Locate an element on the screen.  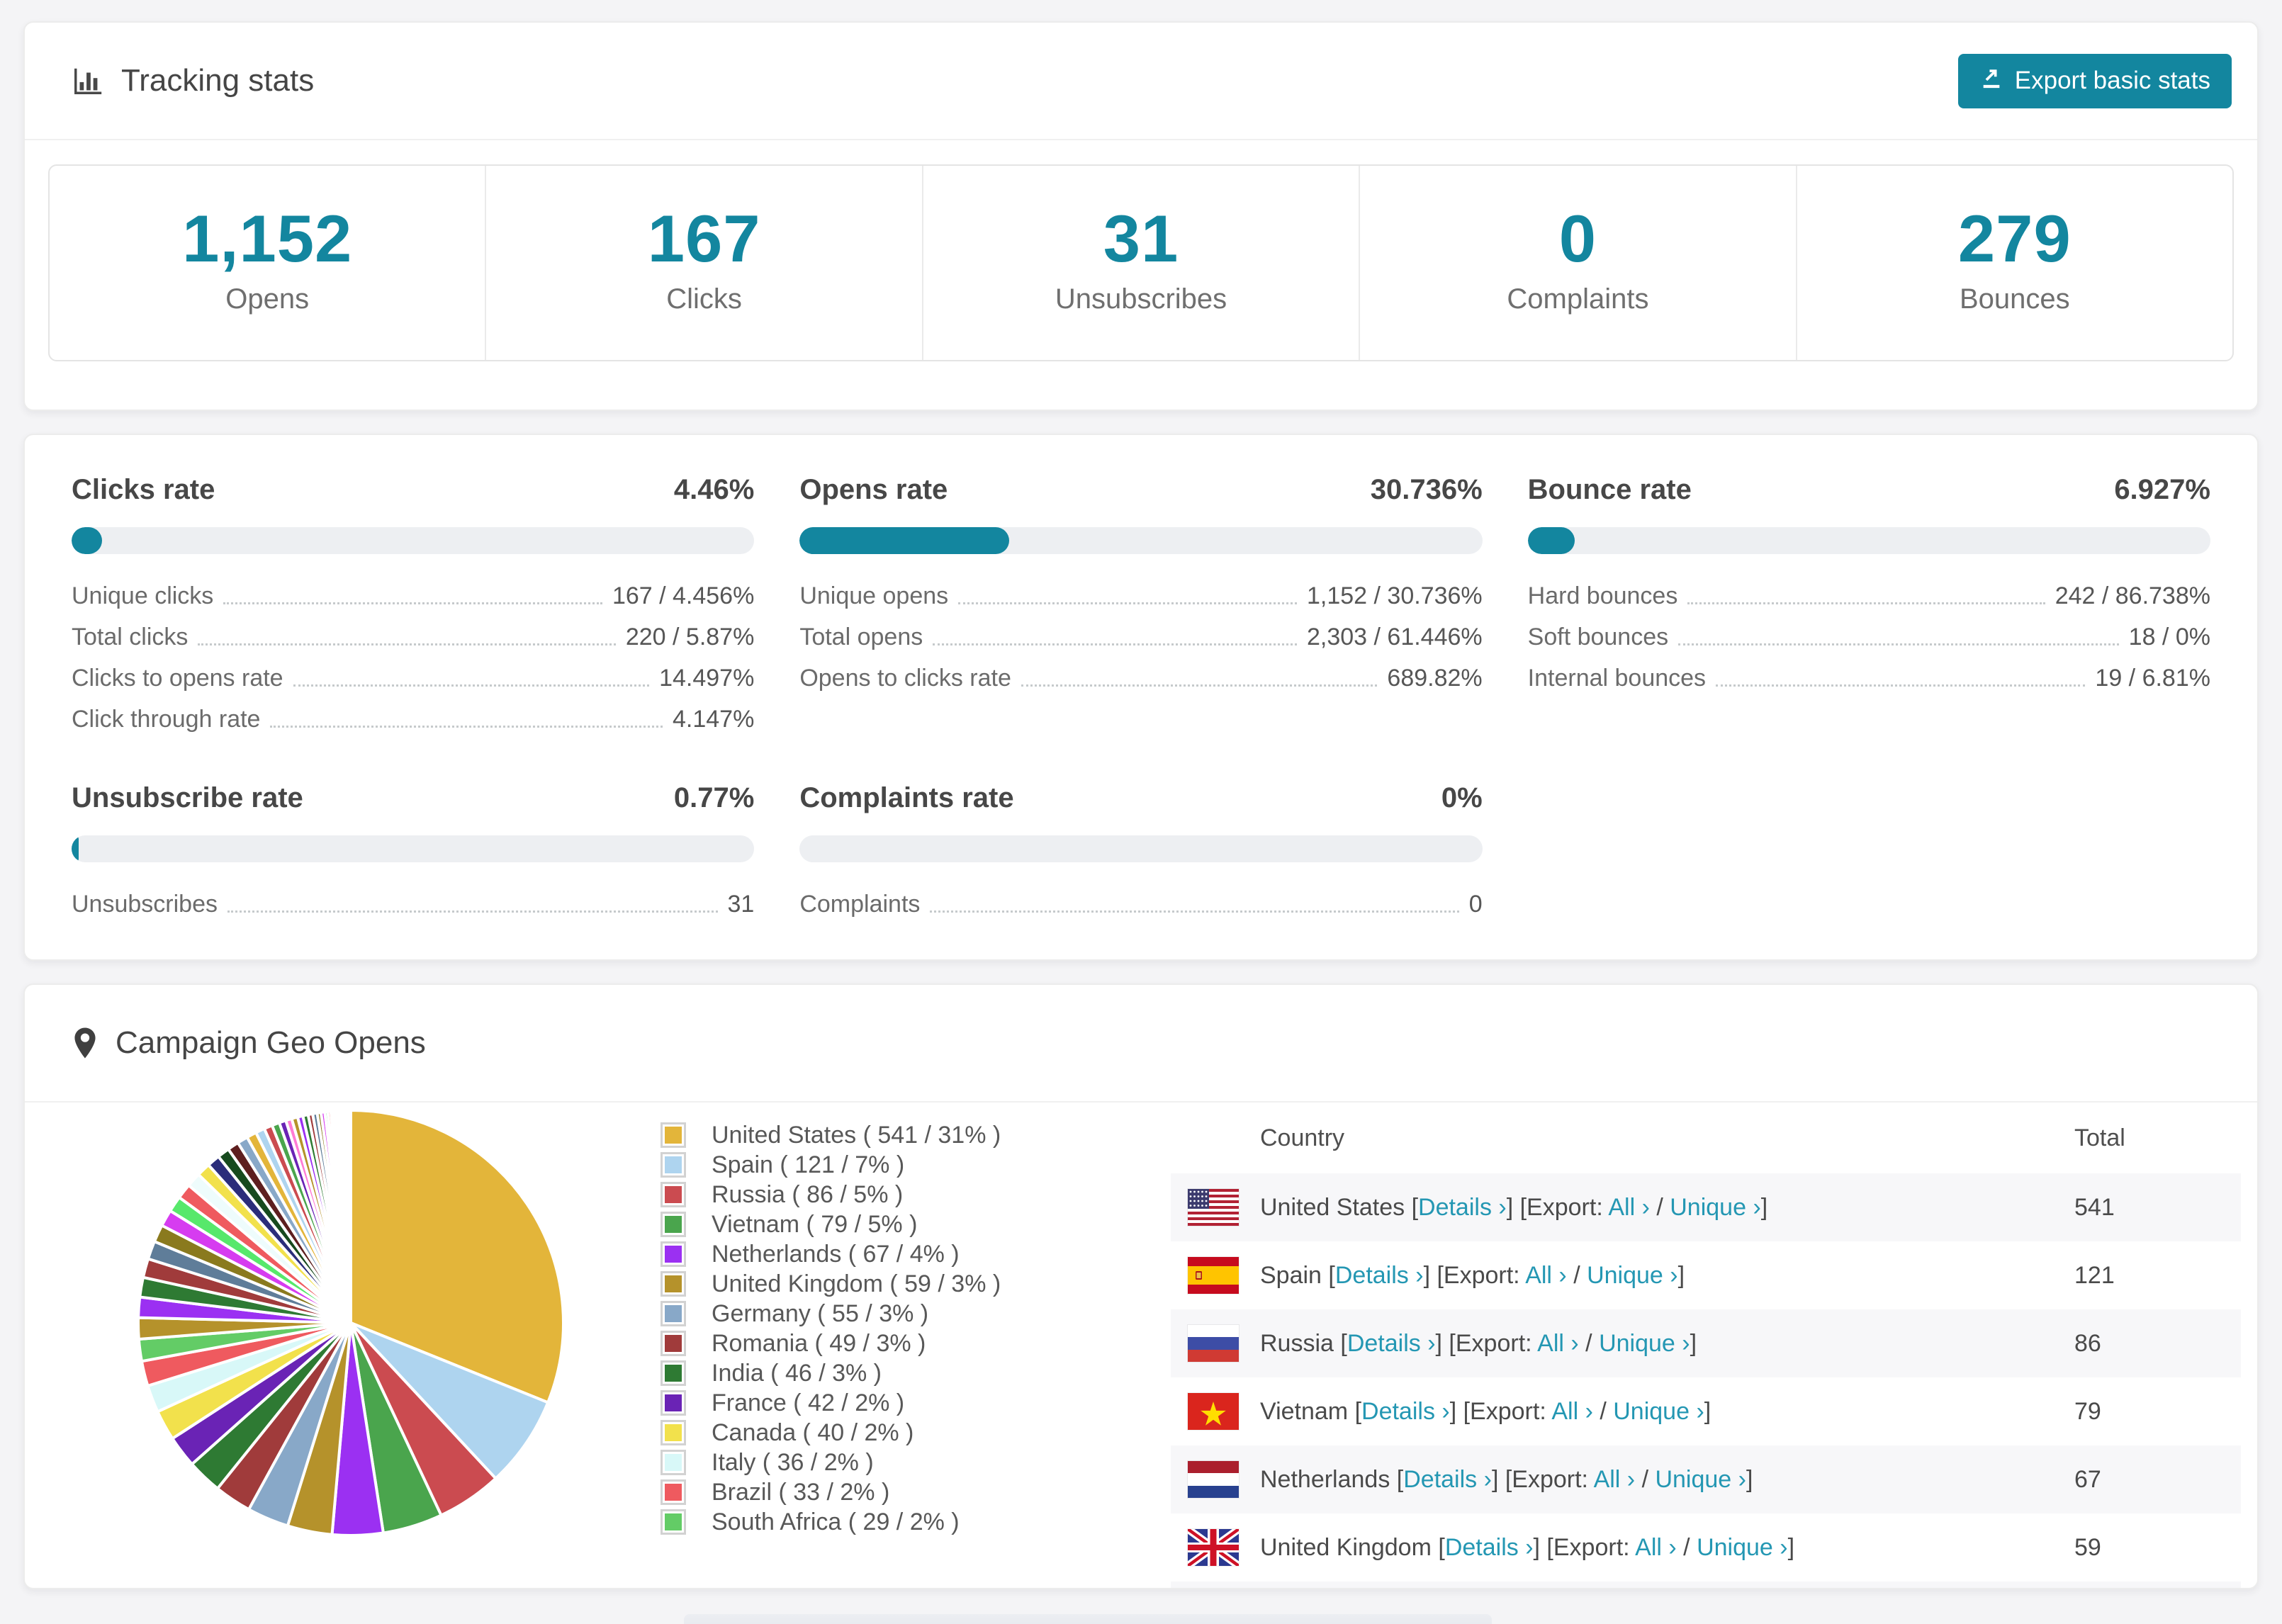
rate-row: Opens to clicks rate 689.82% is located at coordinates (1140, 676).